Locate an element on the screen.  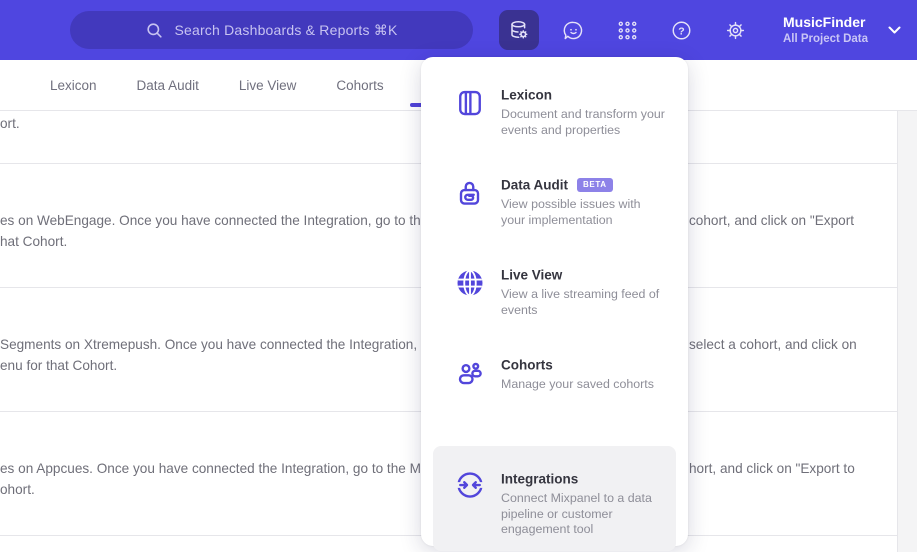
tab-cohorts: Cohorts is located at coordinates (359, 85).